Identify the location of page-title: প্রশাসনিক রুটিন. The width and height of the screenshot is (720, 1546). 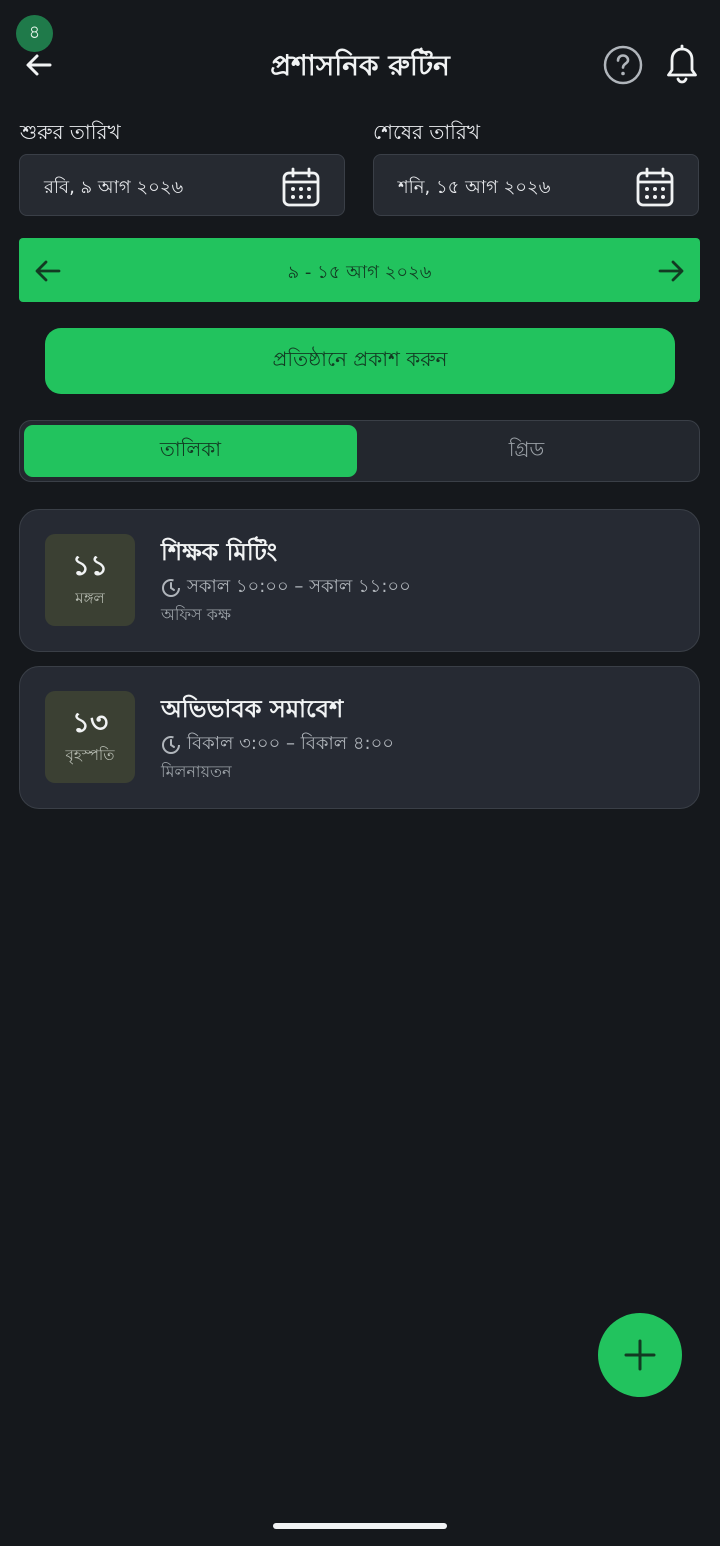
(360, 65).